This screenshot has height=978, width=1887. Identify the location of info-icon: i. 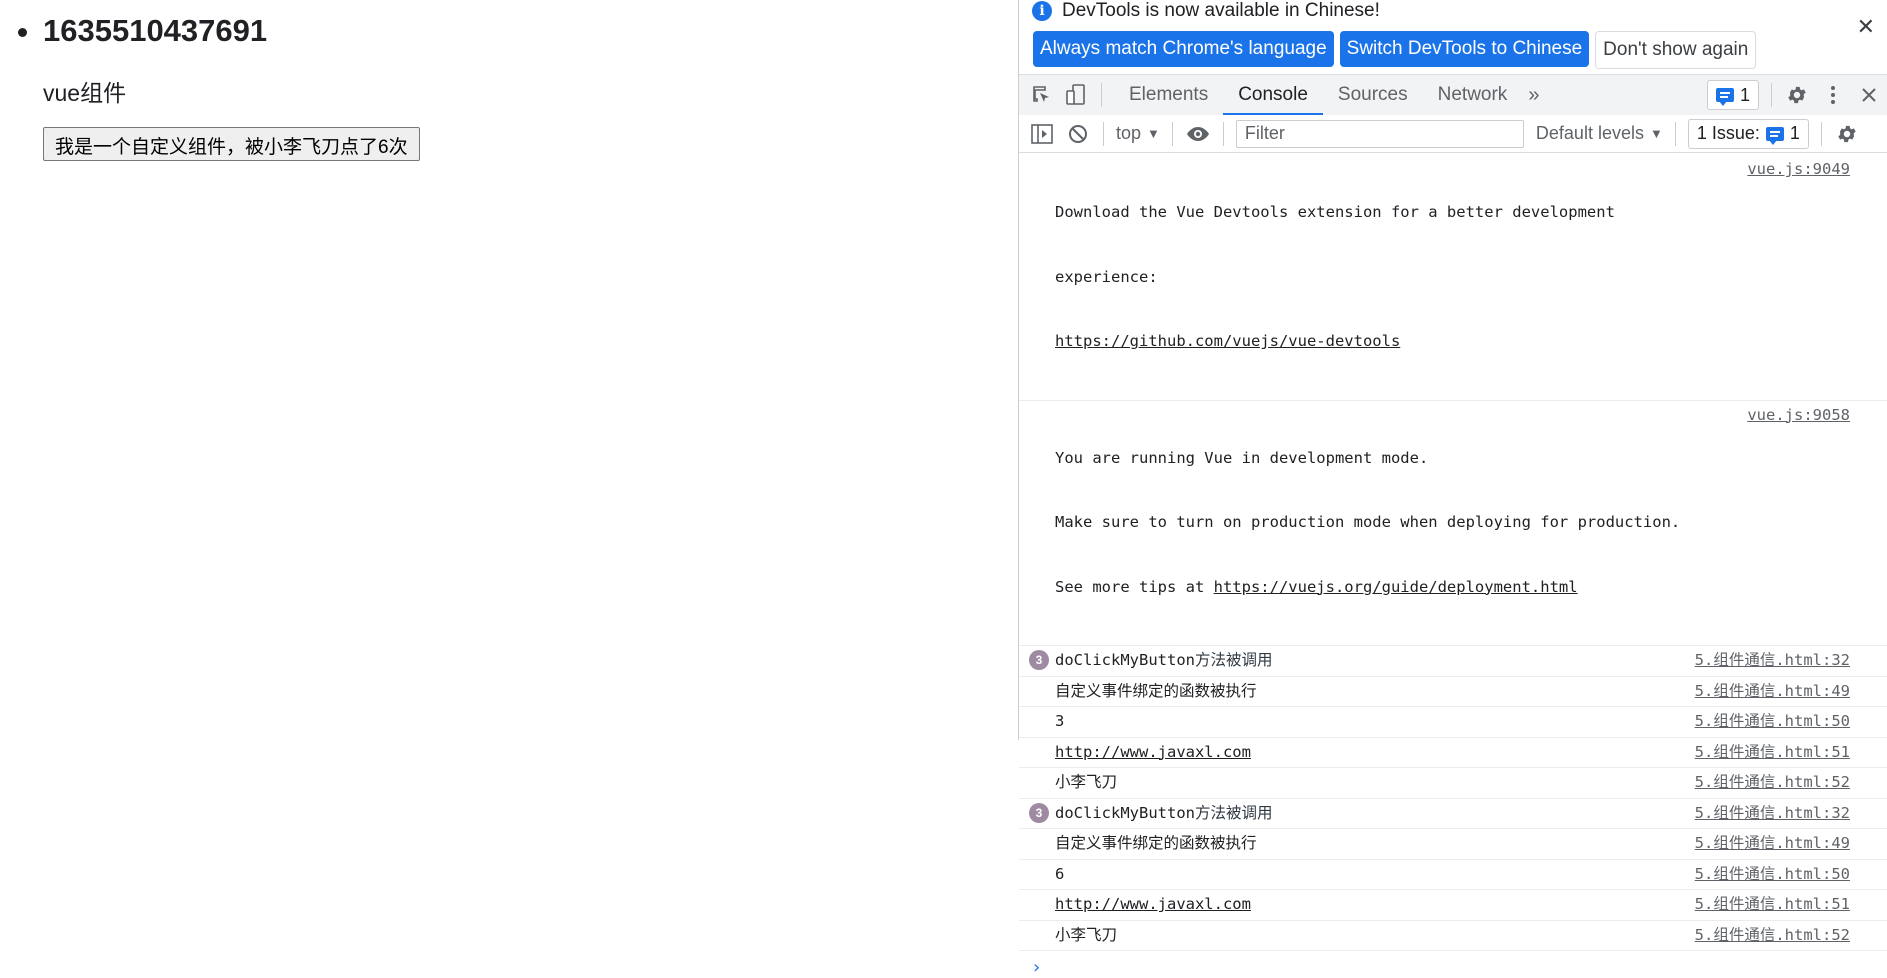
(1042, 11).